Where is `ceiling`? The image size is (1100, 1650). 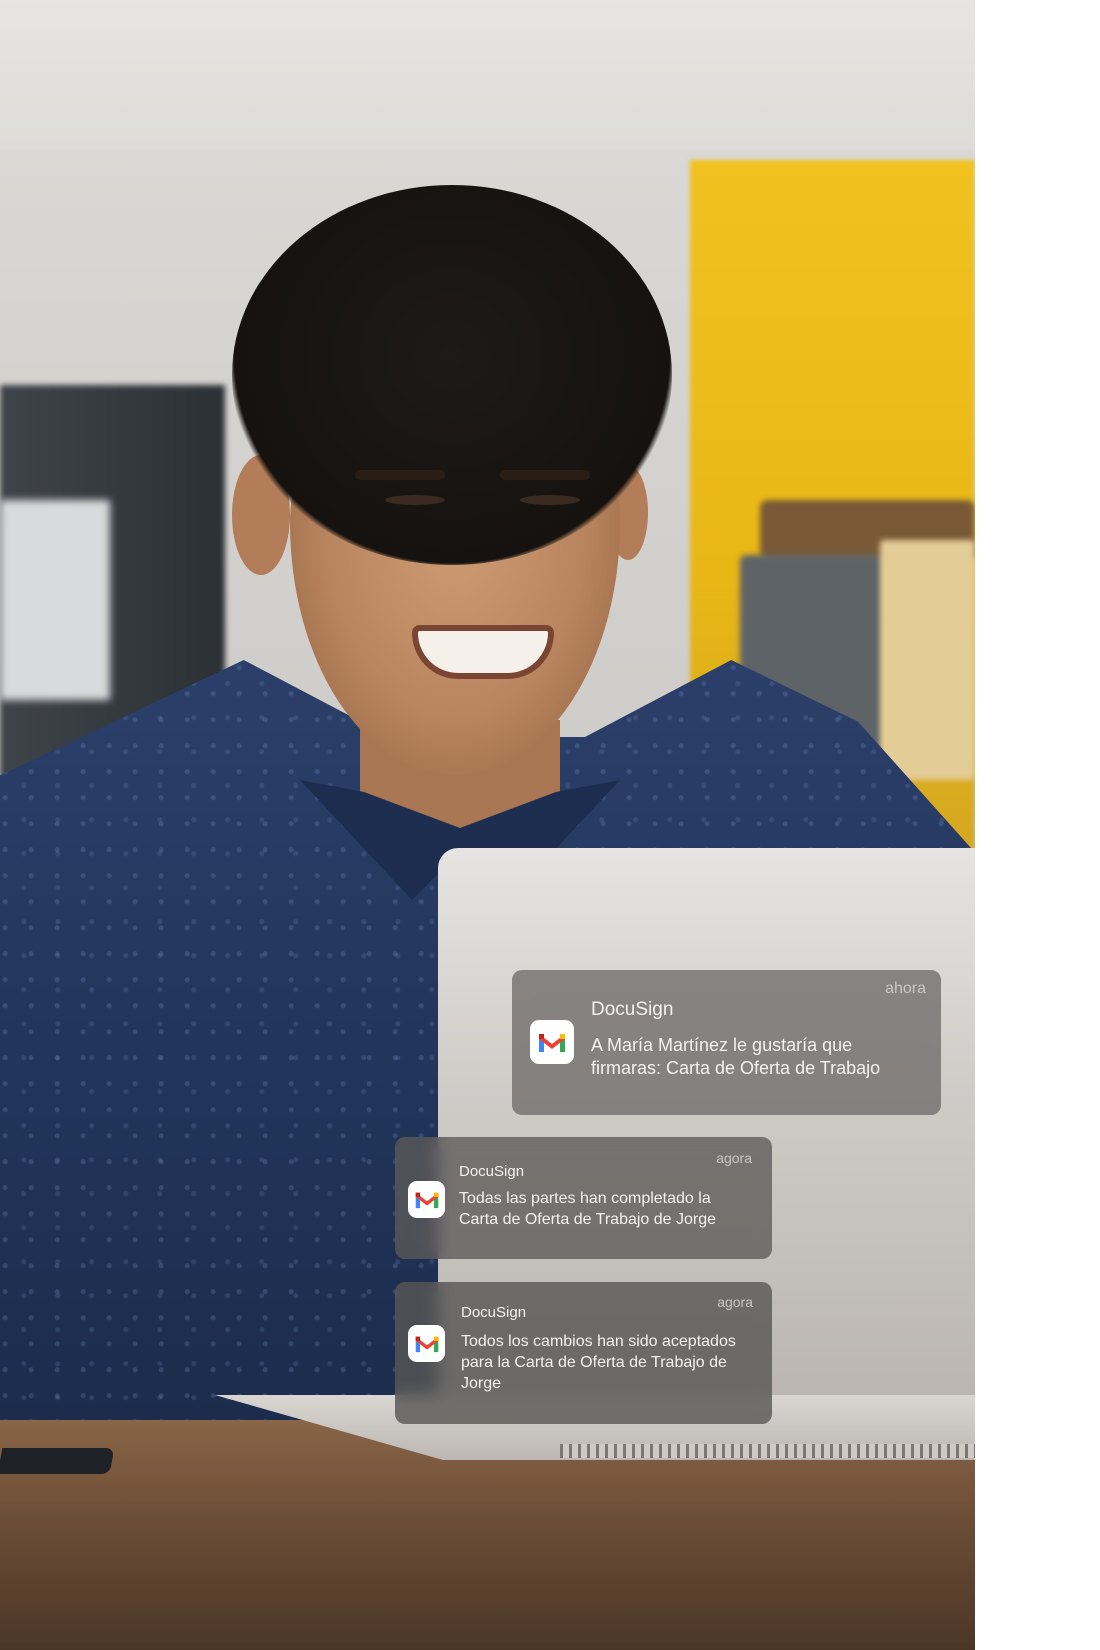 ceiling is located at coordinates (487, 75).